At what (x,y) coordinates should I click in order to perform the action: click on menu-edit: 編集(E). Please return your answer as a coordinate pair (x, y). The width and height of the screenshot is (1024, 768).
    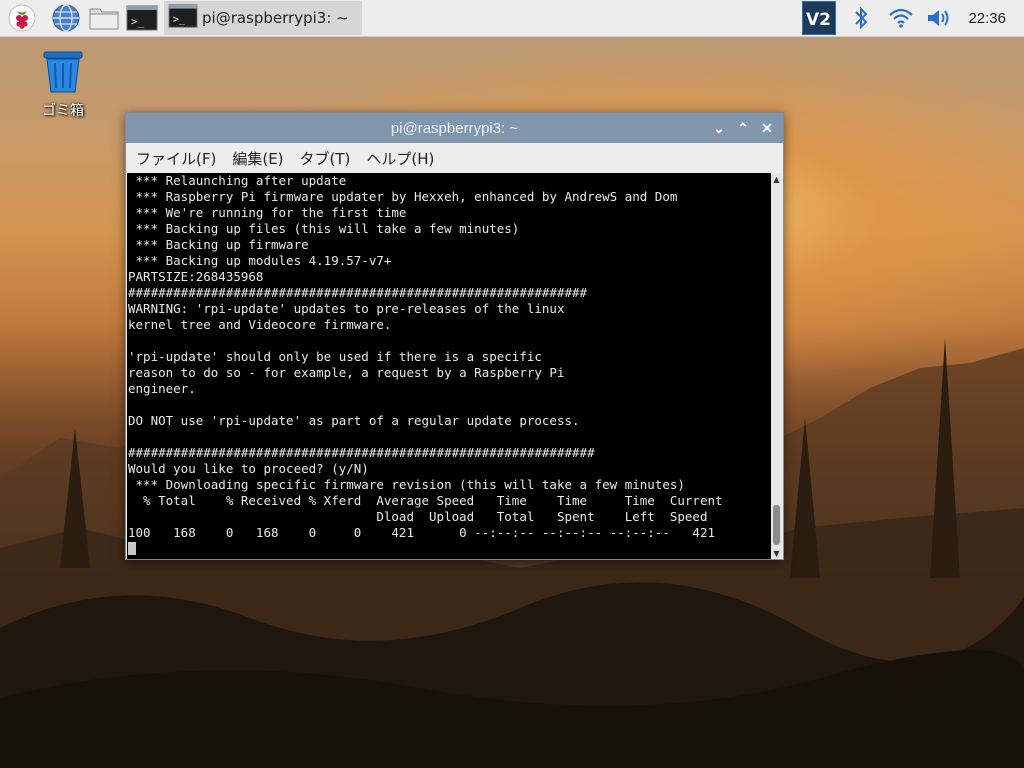
    Looking at the image, I should click on (257, 158).